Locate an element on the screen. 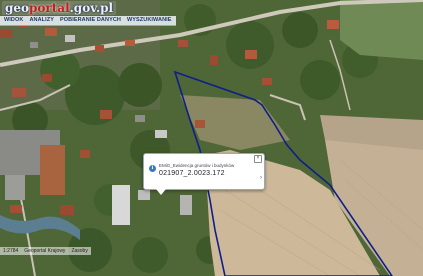 The height and width of the screenshot is (276, 423). menu-analizy: ANALIZY is located at coordinates (41, 20).